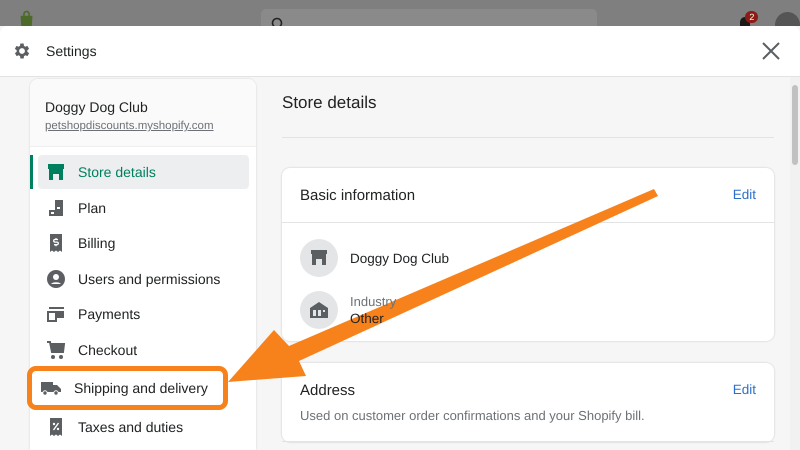 The height and width of the screenshot is (450, 800). Describe the element at coordinates (795, 263) in the screenshot. I see `scrollbar` at that location.